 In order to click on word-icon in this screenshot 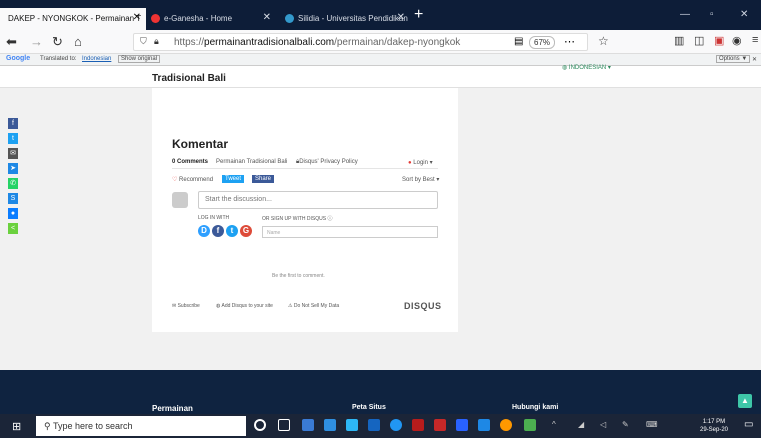, I will do `click(484, 425)`.